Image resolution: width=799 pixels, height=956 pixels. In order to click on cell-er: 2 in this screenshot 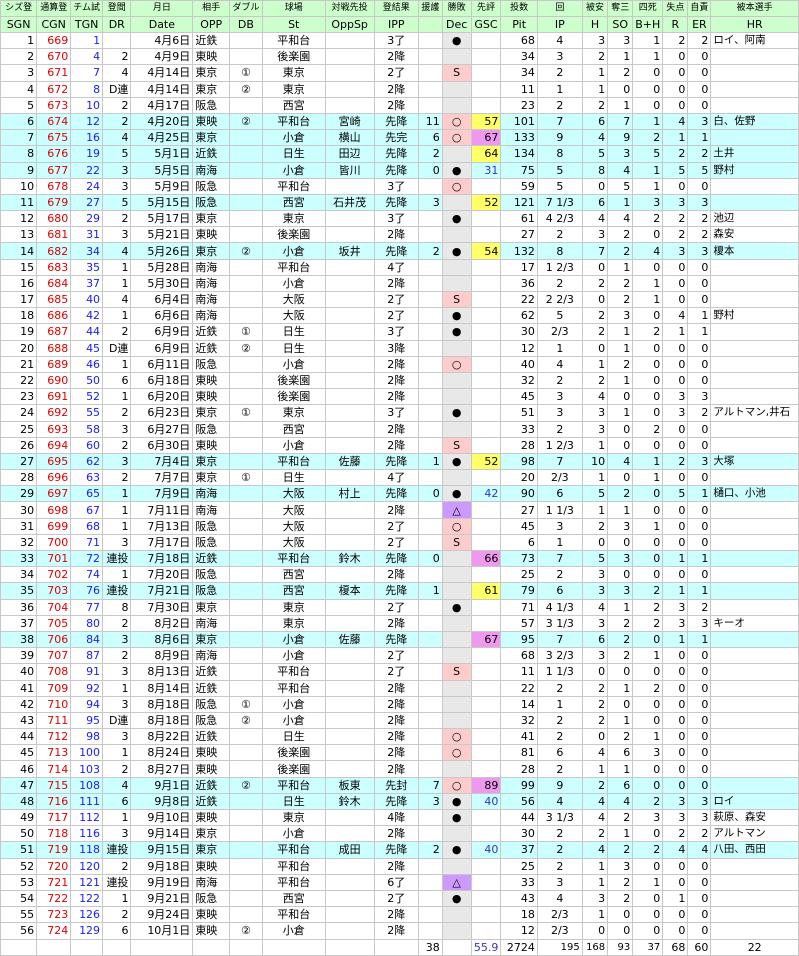, I will do `click(699, 40)`.